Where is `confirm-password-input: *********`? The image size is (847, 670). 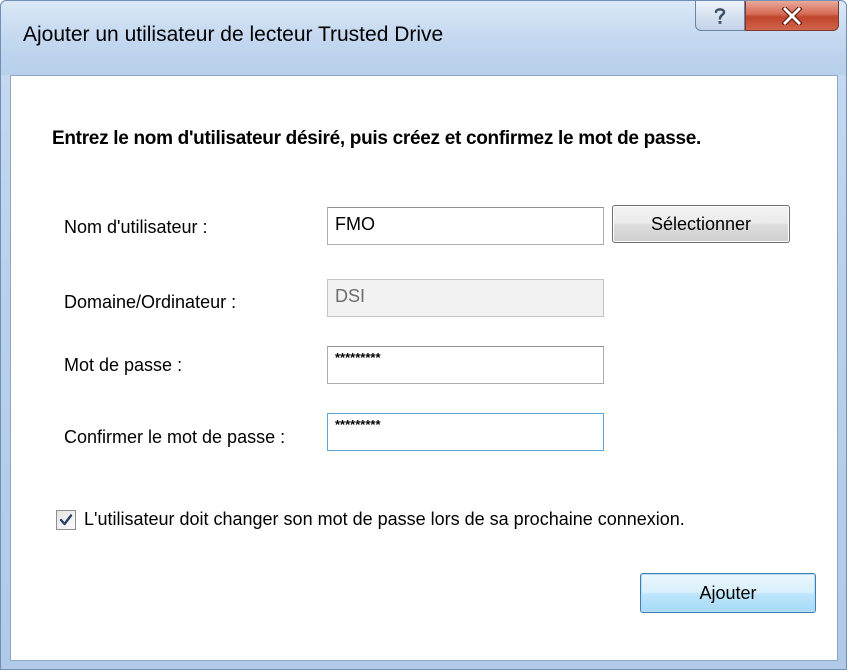
confirm-password-input: ********* is located at coordinates (465, 432).